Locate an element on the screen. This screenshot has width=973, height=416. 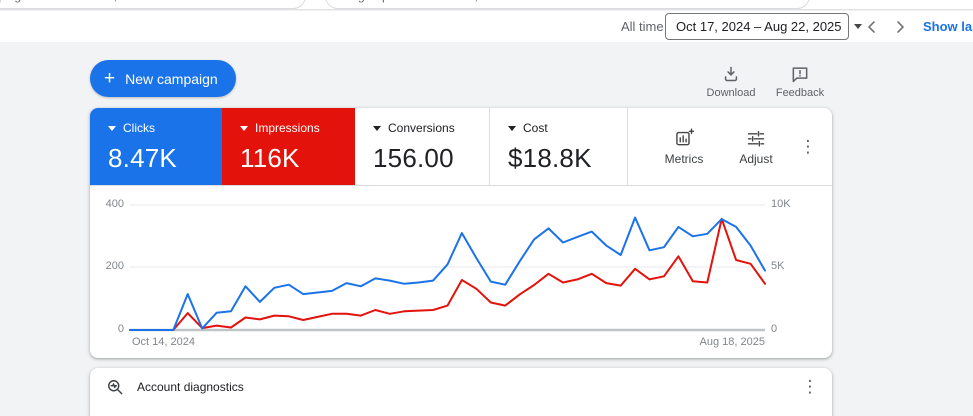
left-axis-tick: 400 is located at coordinates (114, 204).